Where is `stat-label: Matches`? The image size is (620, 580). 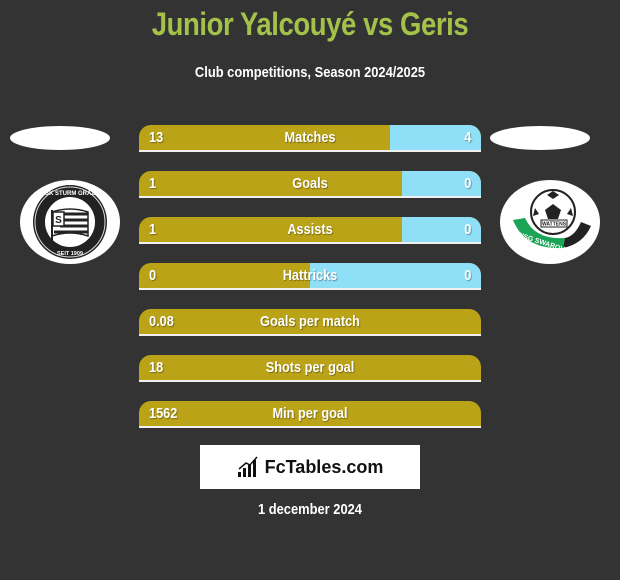 stat-label: Matches is located at coordinates (310, 137).